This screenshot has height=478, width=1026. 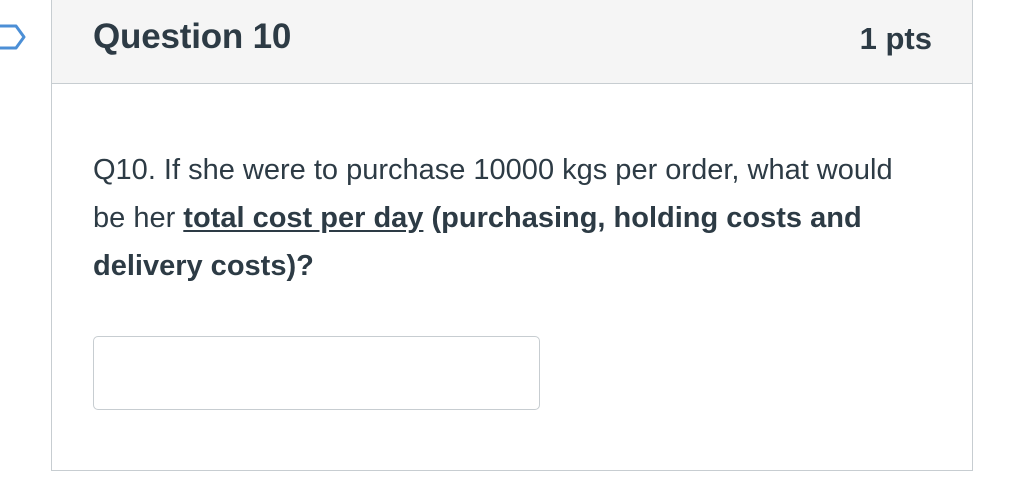 I want to click on flag-question-icon, so click(x=16, y=37).